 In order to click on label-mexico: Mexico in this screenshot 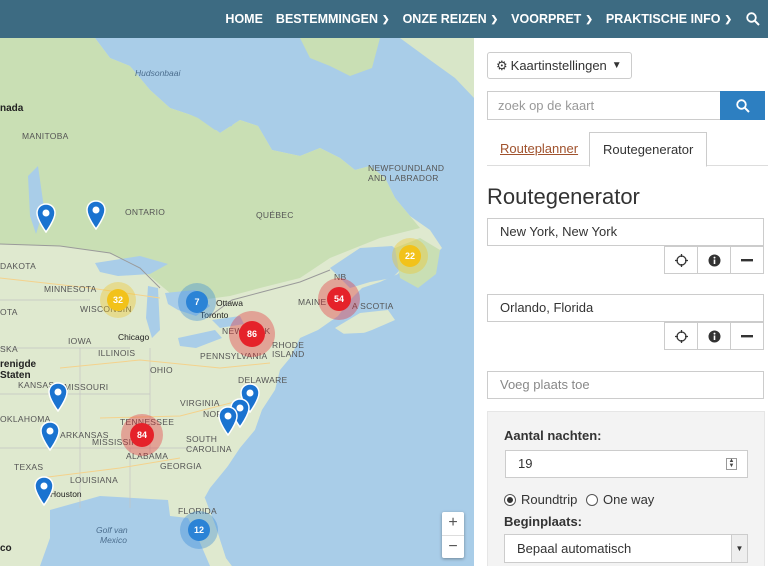, I will do `click(113, 540)`.